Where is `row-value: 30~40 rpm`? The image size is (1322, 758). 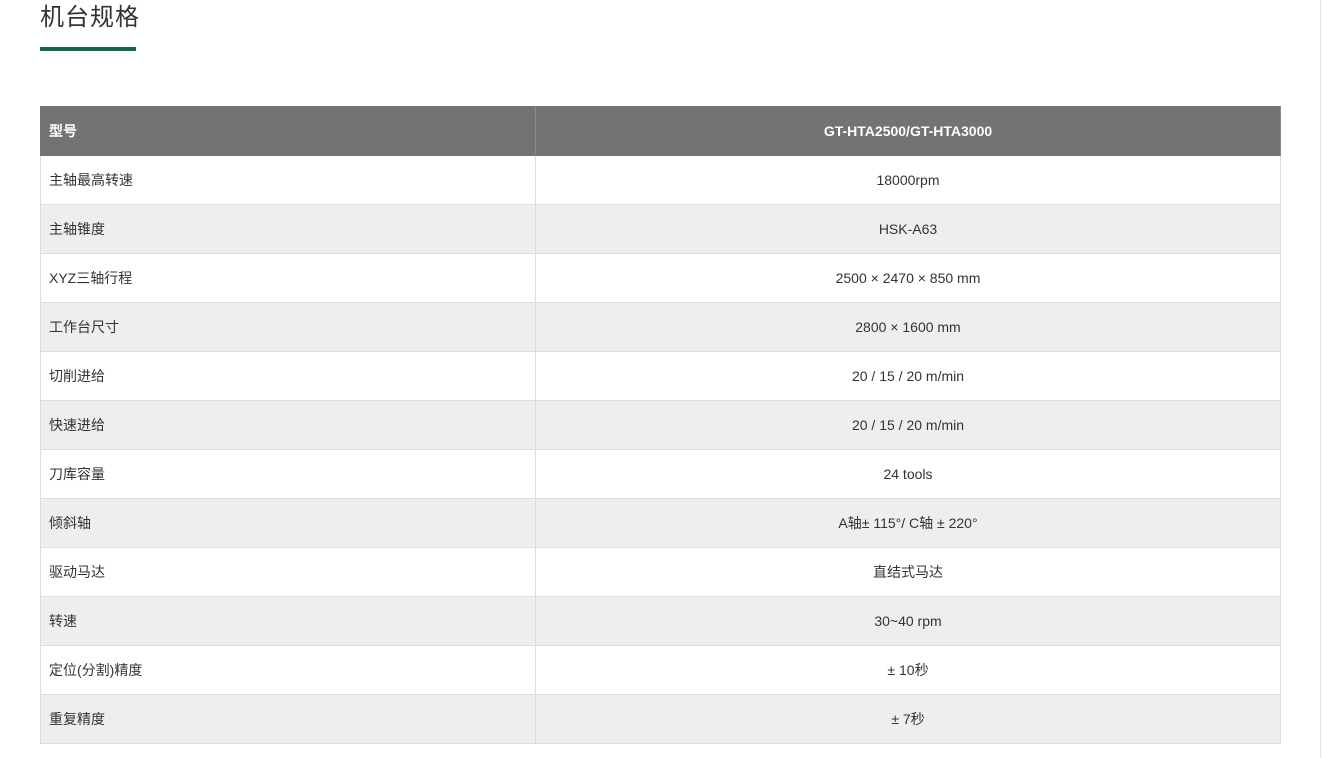
row-value: 30~40 rpm is located at coordinates (908, 621).